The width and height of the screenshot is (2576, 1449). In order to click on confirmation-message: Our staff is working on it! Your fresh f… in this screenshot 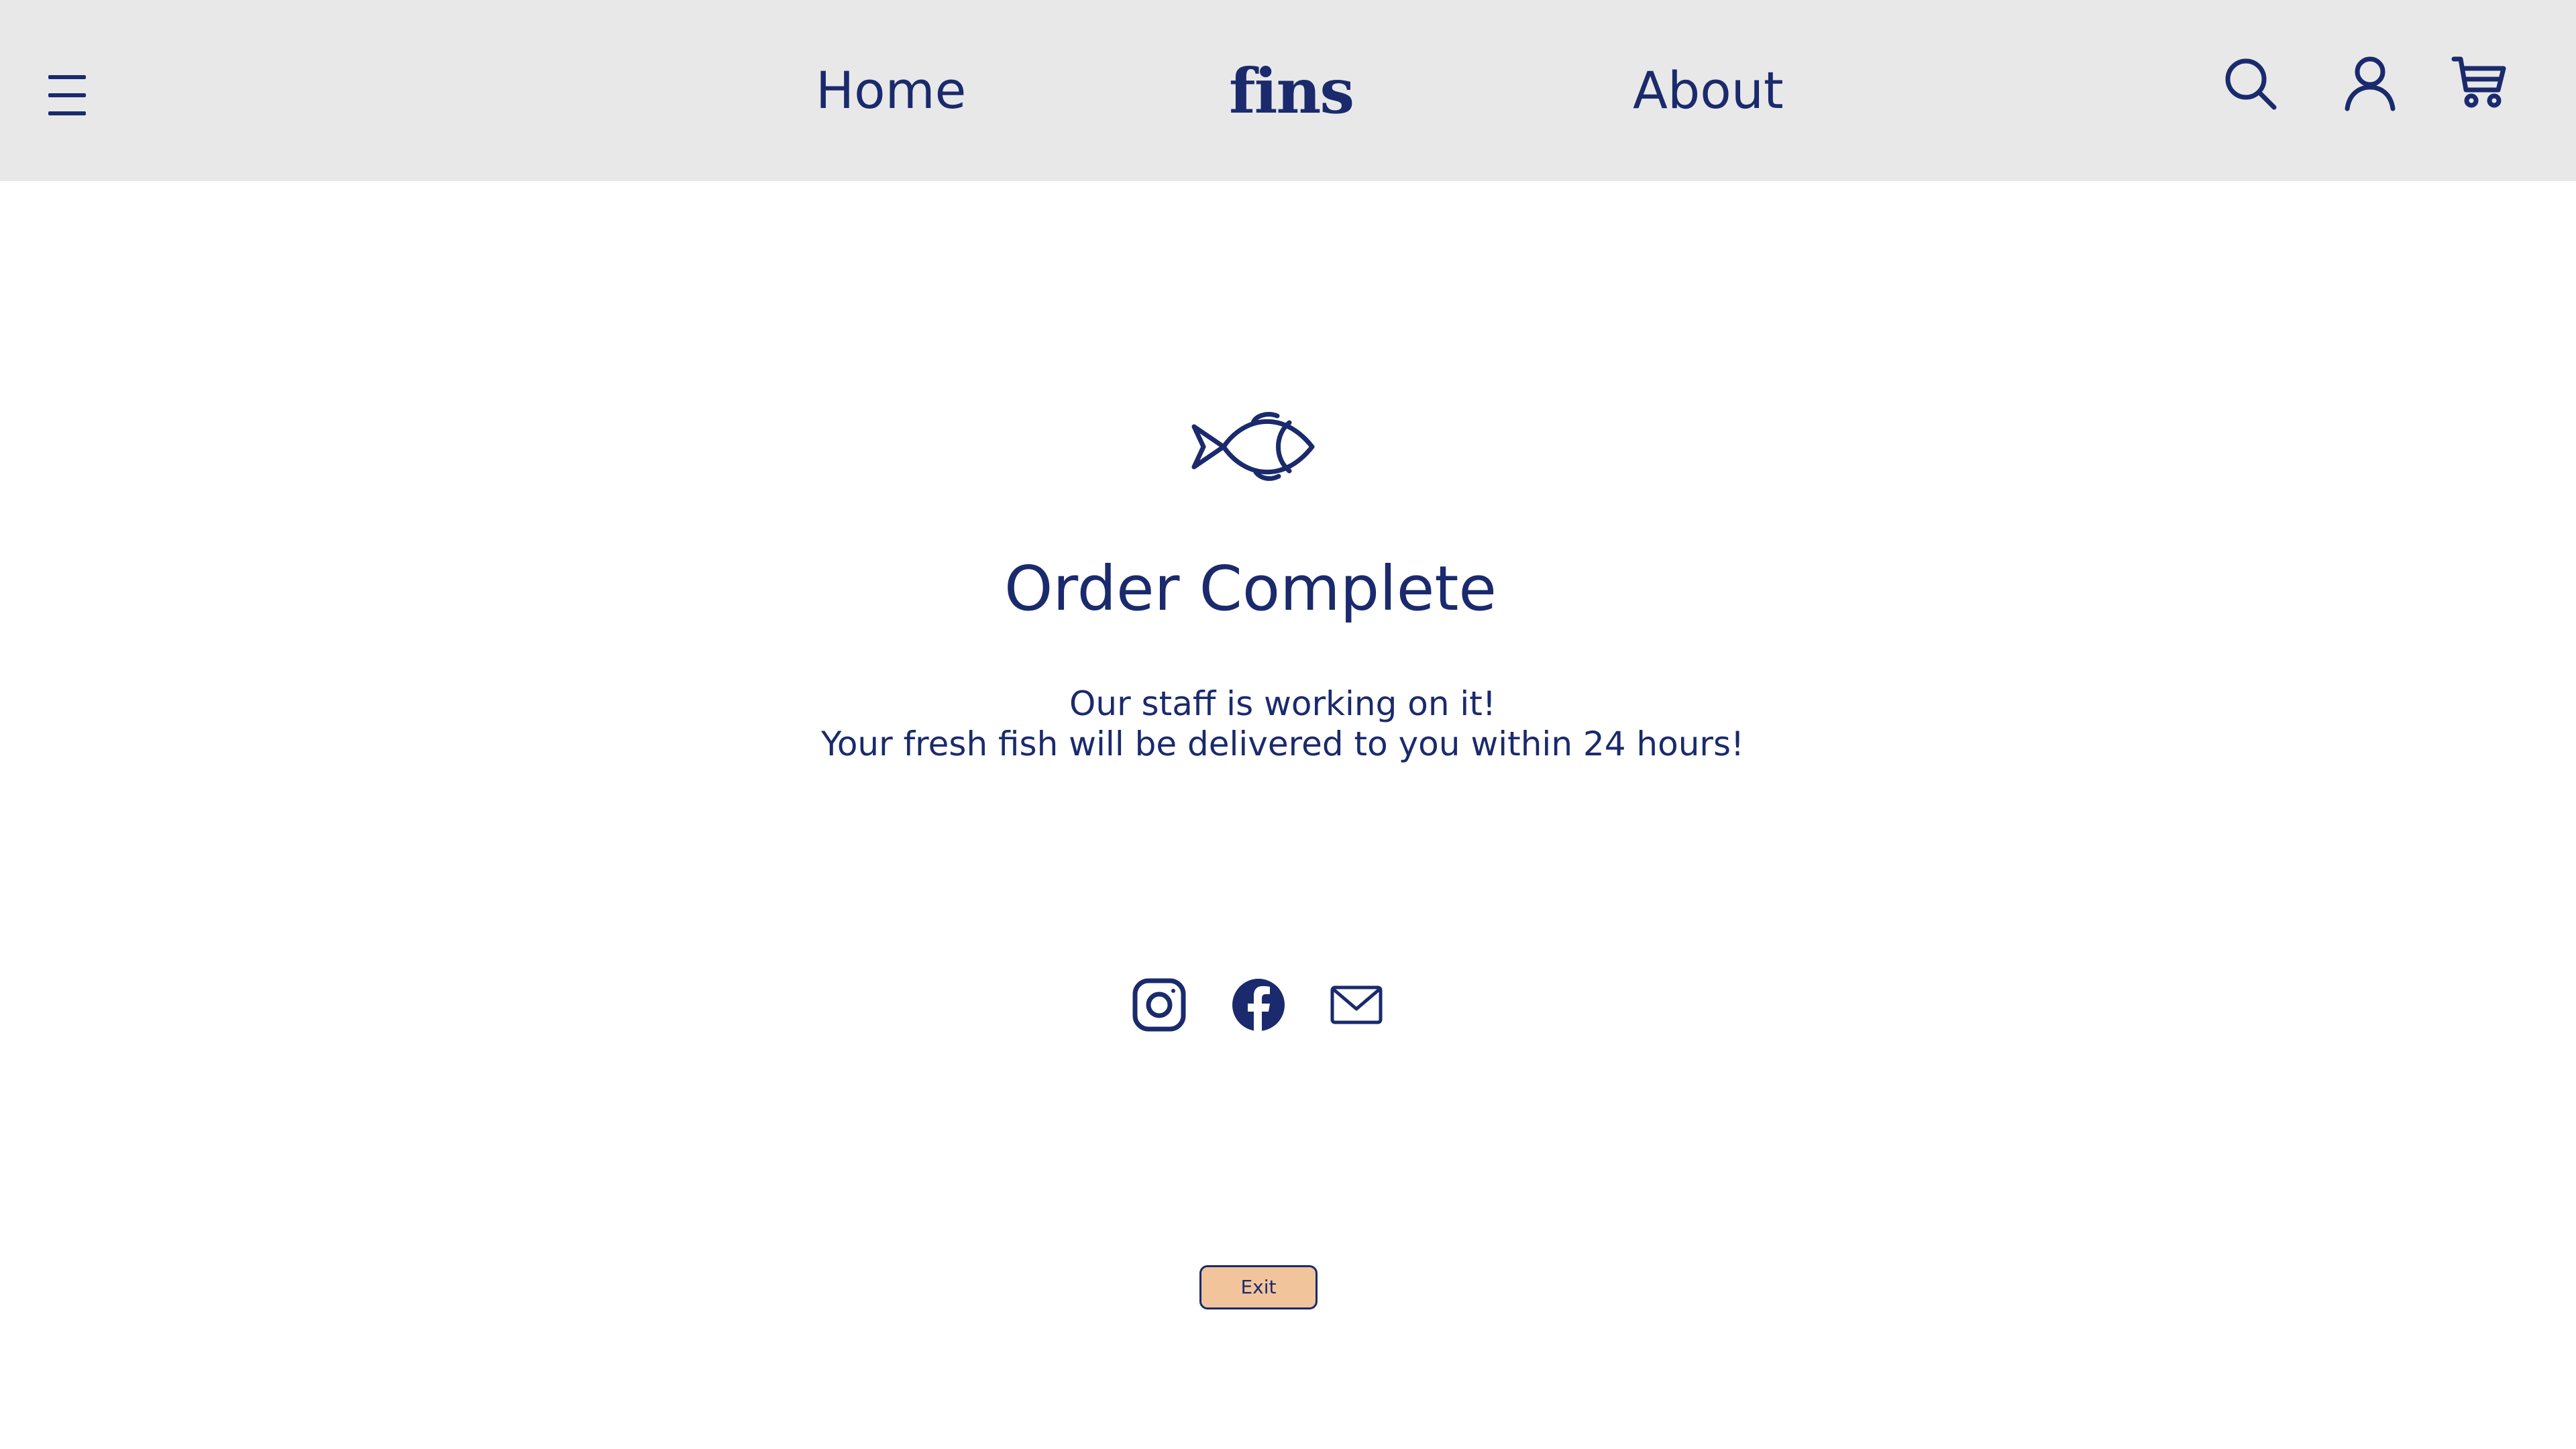, I will do `click(1282, 724)`.